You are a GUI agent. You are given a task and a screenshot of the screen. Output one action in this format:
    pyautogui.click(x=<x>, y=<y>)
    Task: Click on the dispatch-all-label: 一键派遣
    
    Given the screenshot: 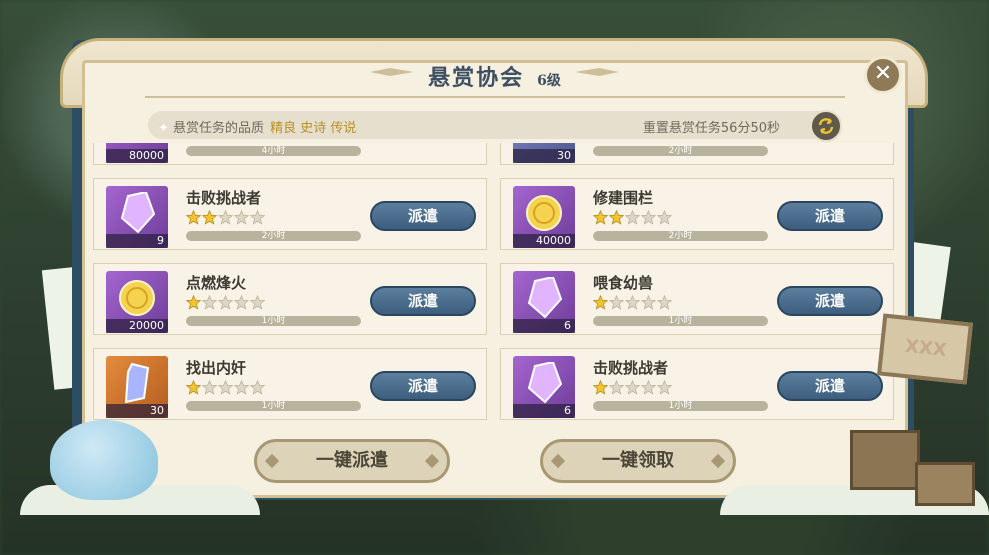 What is the action you would take?
    pyautogui.click(x=352, y=460)
    